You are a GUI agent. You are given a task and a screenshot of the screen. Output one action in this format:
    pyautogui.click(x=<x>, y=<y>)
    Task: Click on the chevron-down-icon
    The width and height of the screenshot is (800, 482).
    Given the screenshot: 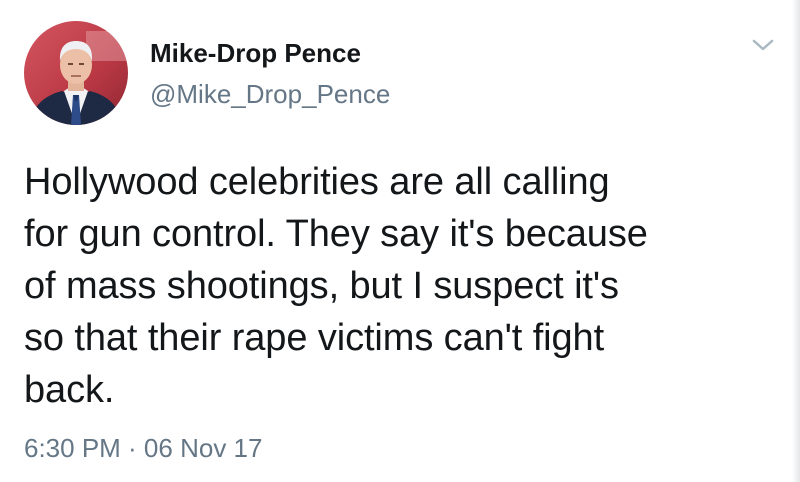 What is the action you would take?
    pyautogui.click(x=763, y=45)
    